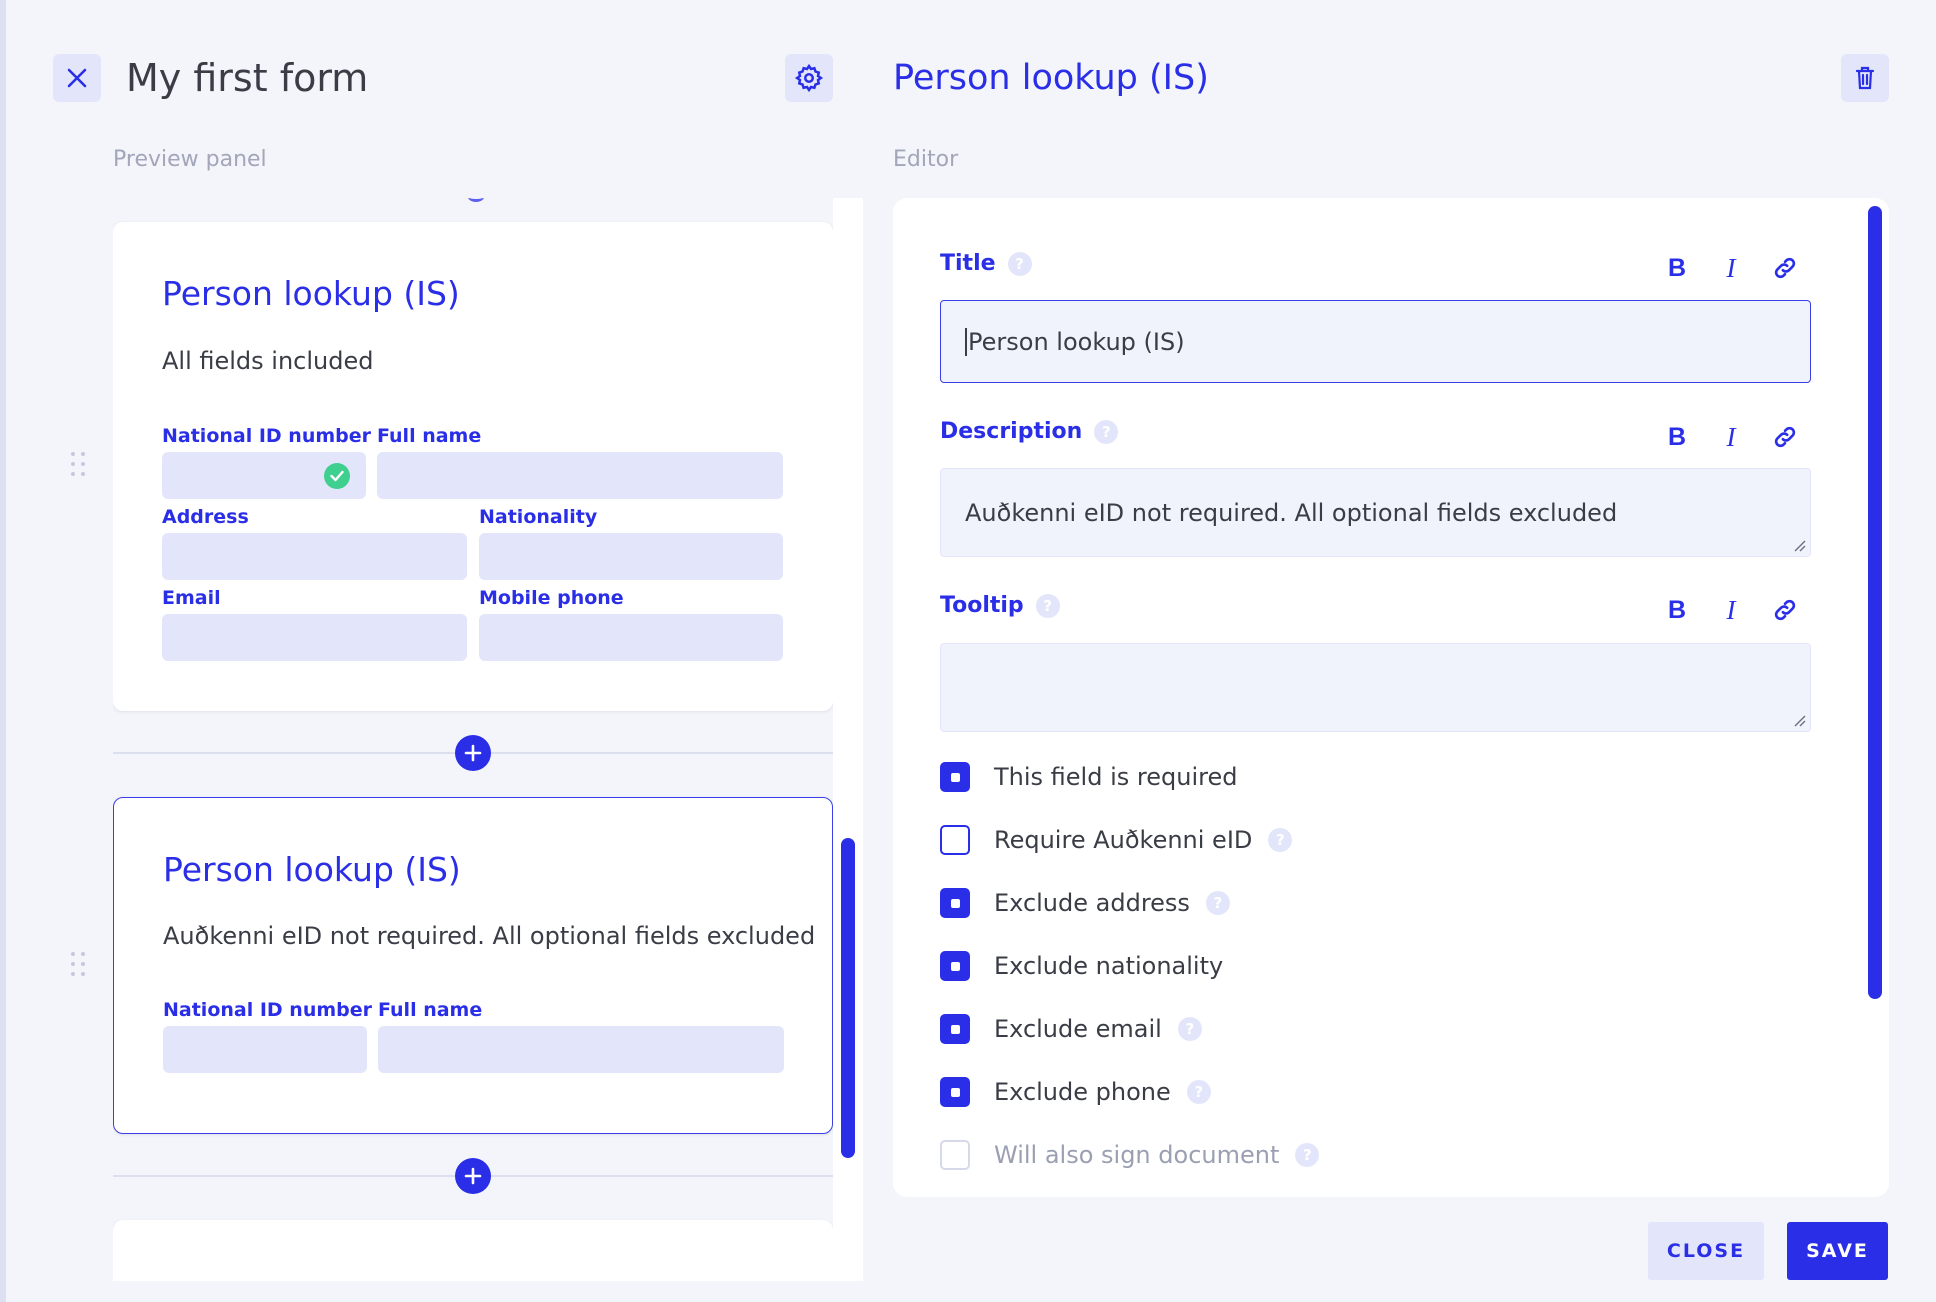 This screenshot has width=1936, height=1302. I want to click on close-form-button, so click(77, 78).